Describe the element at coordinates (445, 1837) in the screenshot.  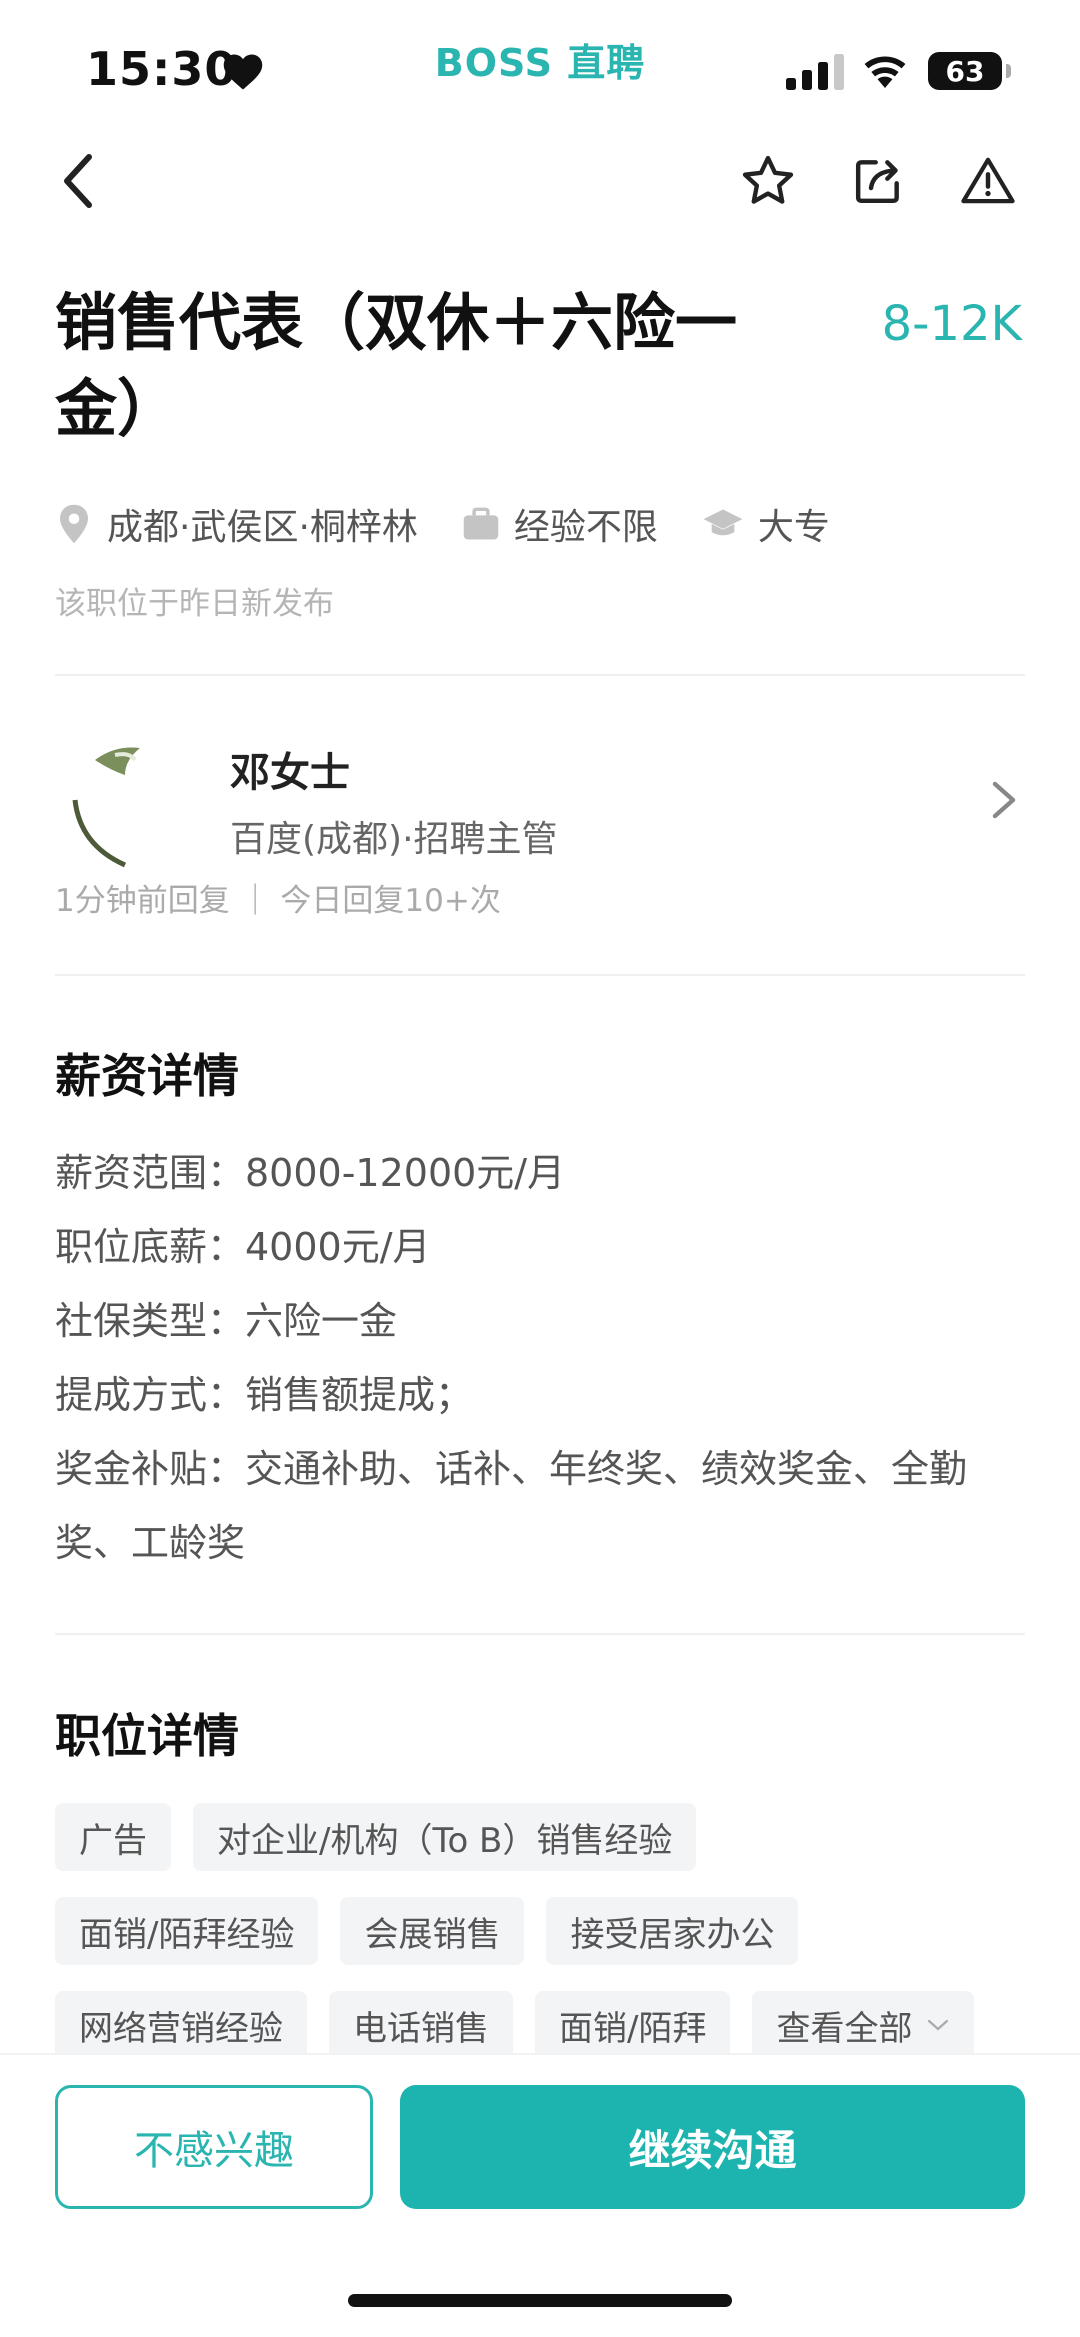
I see `job-tag: 对企业/机构（To B）销售经验` at that location.